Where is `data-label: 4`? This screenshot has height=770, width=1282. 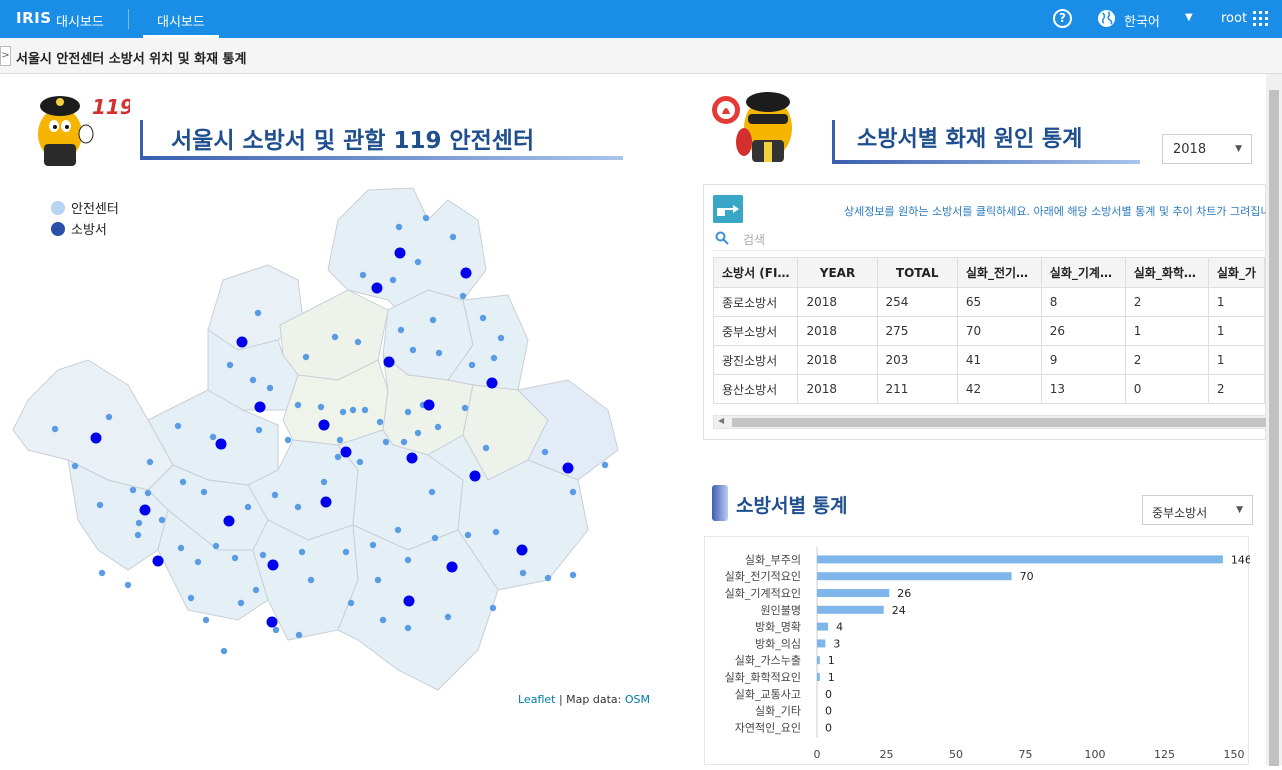
data-label: 4 is located at coordinates (839, 627).